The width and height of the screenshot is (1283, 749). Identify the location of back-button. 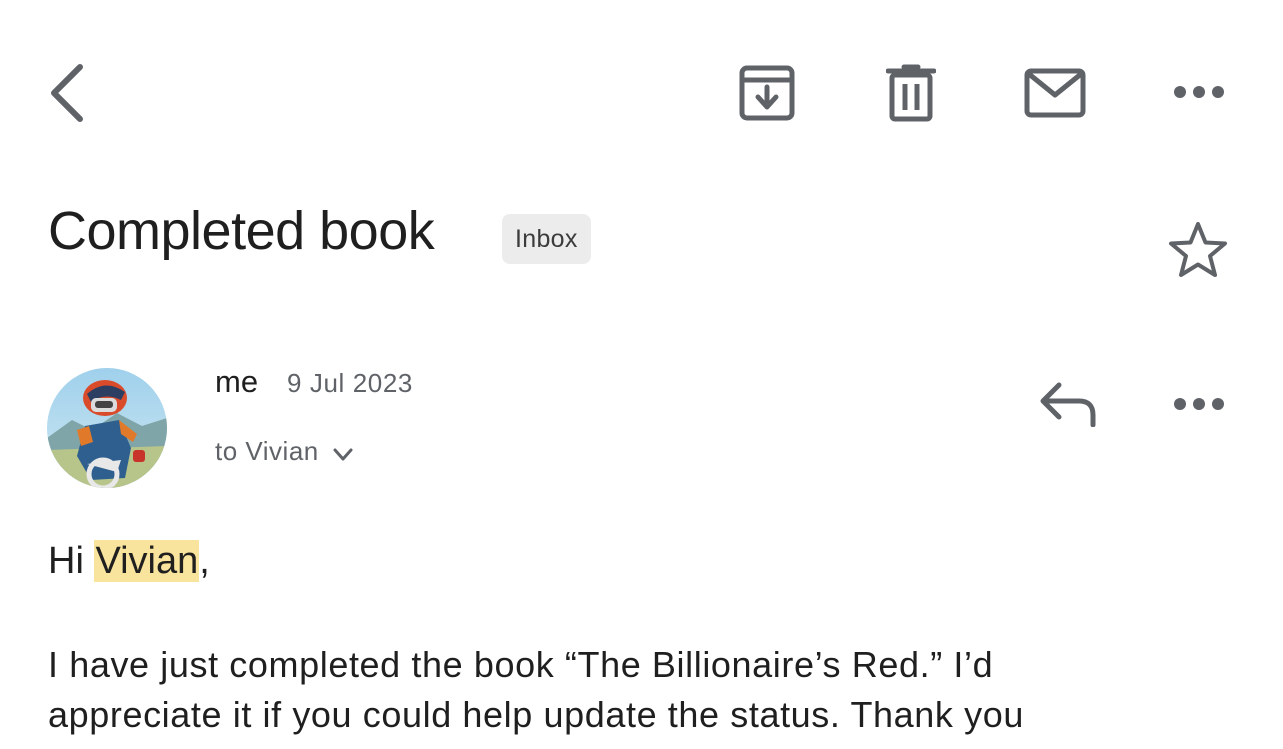
(66, 93).